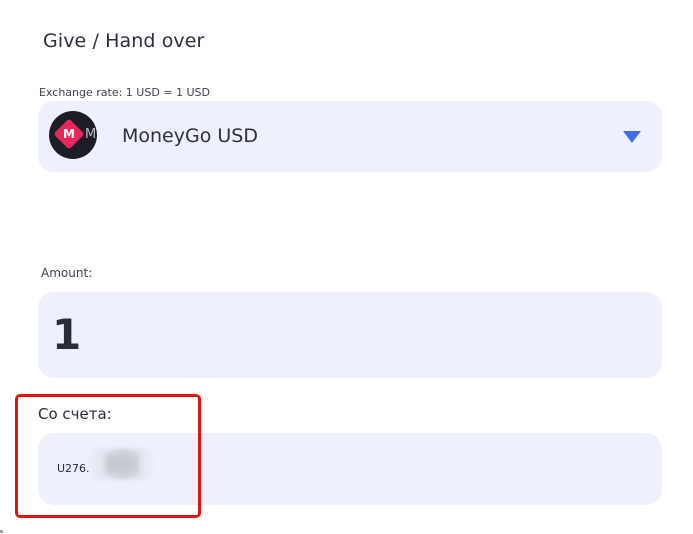  What do you see at coordinates (122, 464) in the screenshot?
I see `account-redaction-blur-core` at bounding box center [122, 464].